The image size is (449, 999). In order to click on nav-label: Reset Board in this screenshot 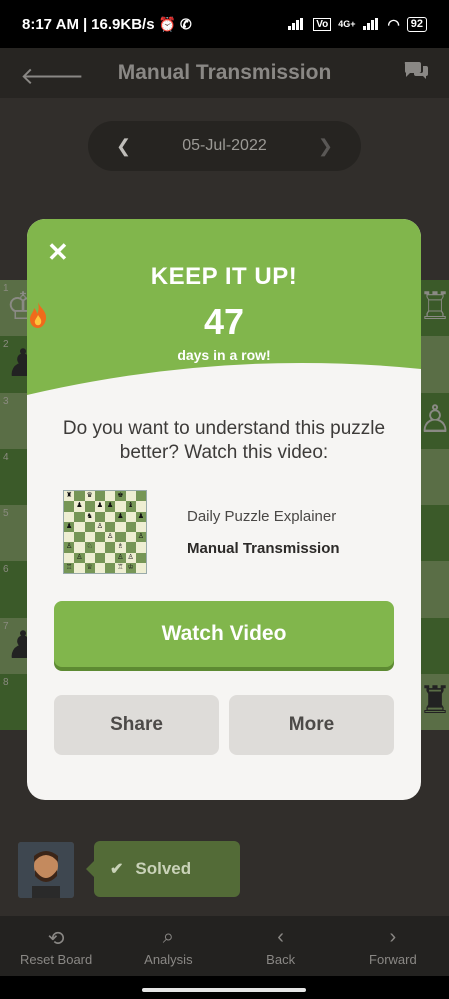, I will do `click(56, 959)`.